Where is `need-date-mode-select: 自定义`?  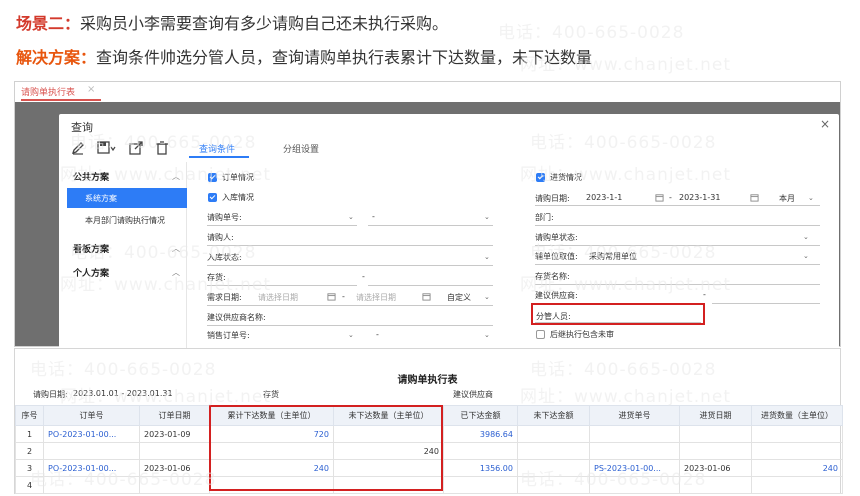 need-date-mode-select: 自定义 is located at coordinates (459, 297).